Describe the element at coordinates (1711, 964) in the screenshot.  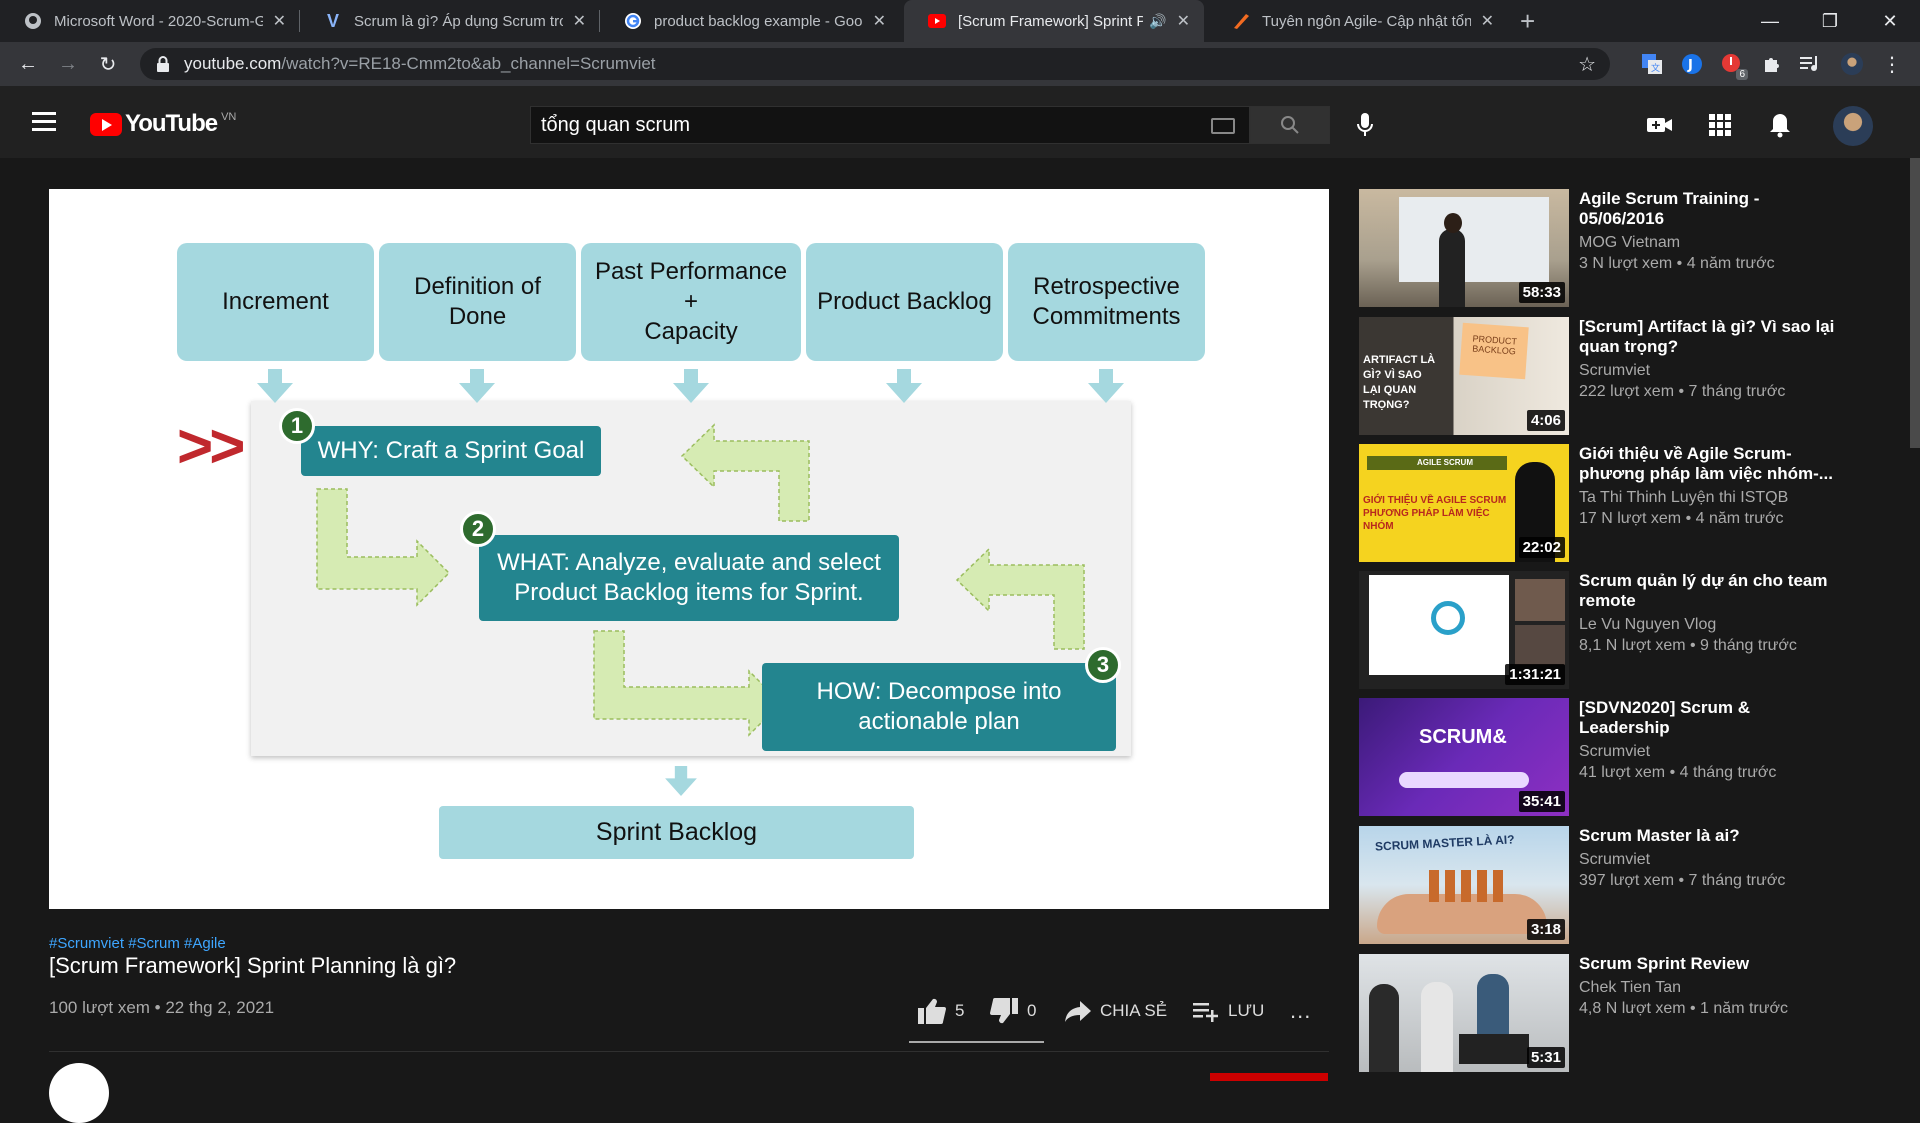
I see `video-title: Scrum Sprint Review` at that location.